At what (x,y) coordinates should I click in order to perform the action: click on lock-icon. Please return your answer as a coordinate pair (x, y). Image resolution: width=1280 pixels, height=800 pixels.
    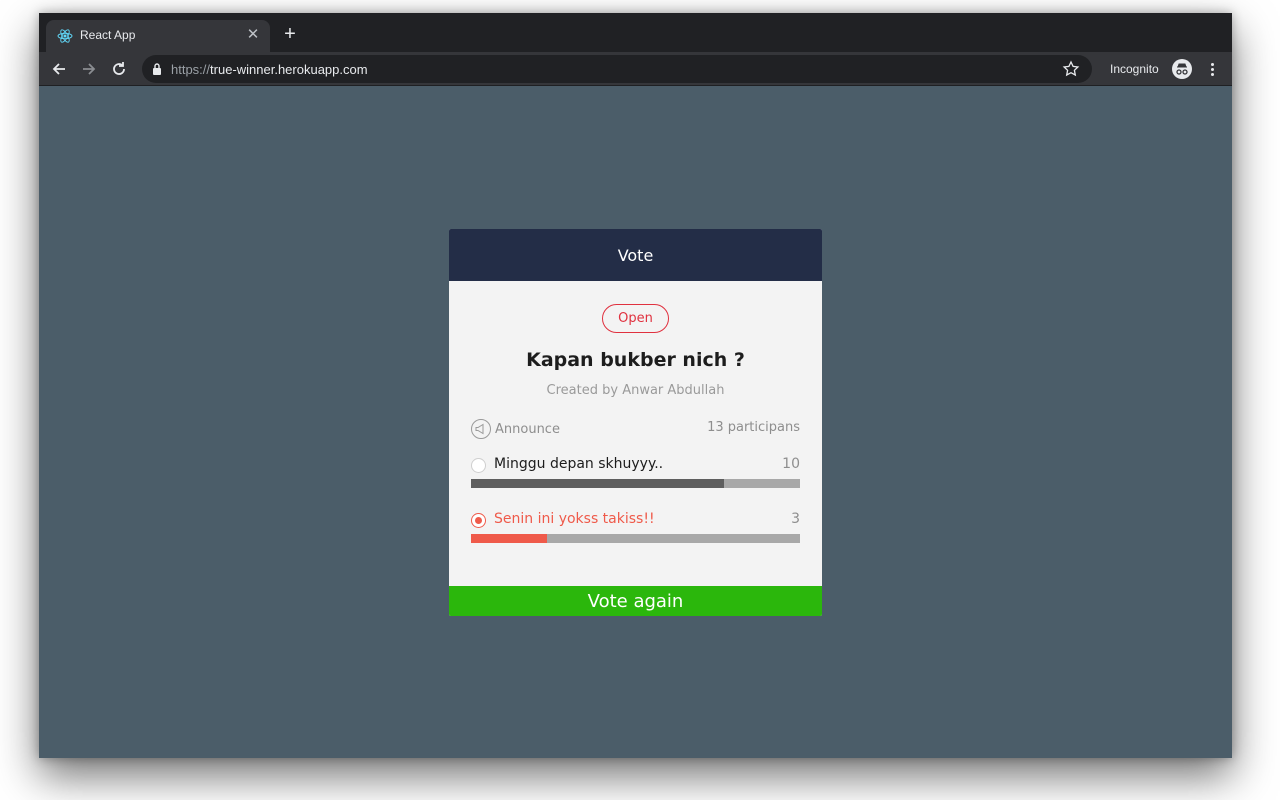
    Looking at the image, I should click on (157, 69).